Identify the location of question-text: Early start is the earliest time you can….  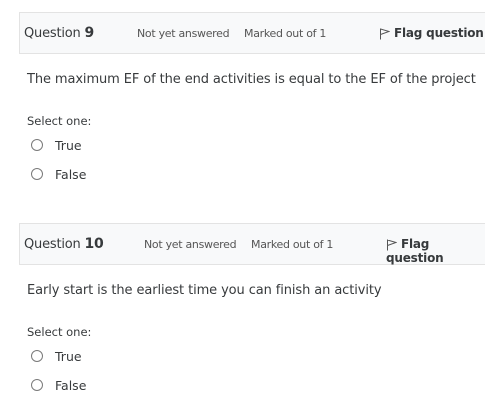
(204, 290).